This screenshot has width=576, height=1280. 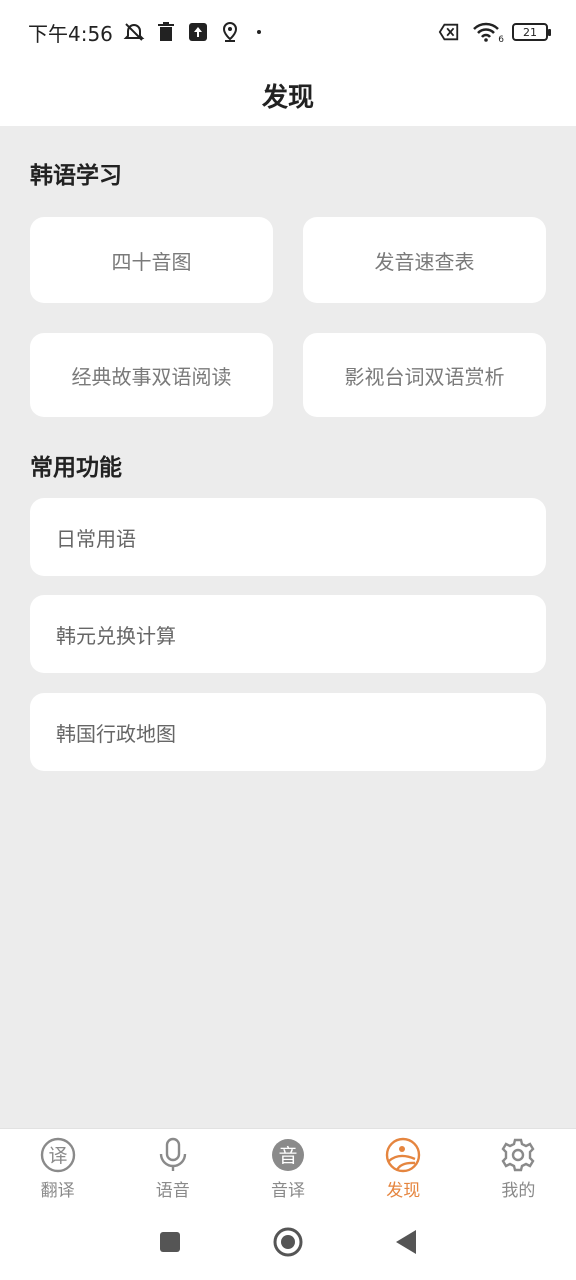 I want to click on tab-translate: 译 翻译, so click(x=57, y=1168).